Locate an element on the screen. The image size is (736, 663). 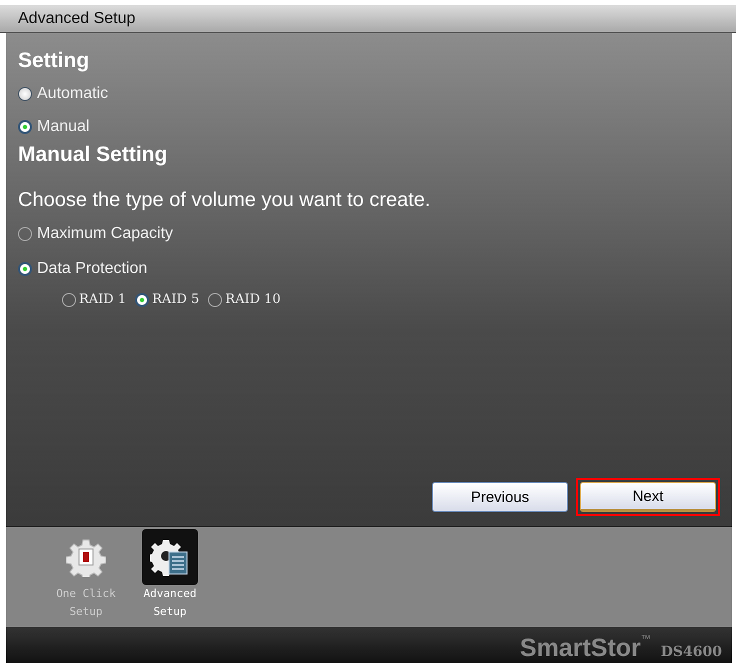
section-heading: Setting is located at coordinates (54, 61).